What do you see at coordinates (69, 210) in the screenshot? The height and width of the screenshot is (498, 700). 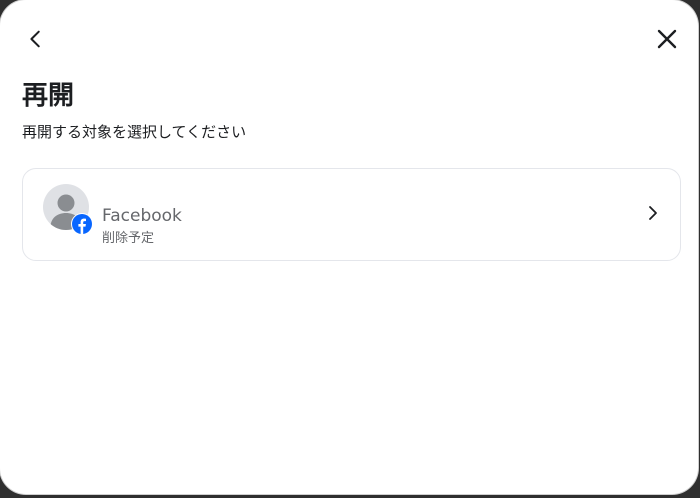 I see `account-avatar` at bounding box center [69, 210].